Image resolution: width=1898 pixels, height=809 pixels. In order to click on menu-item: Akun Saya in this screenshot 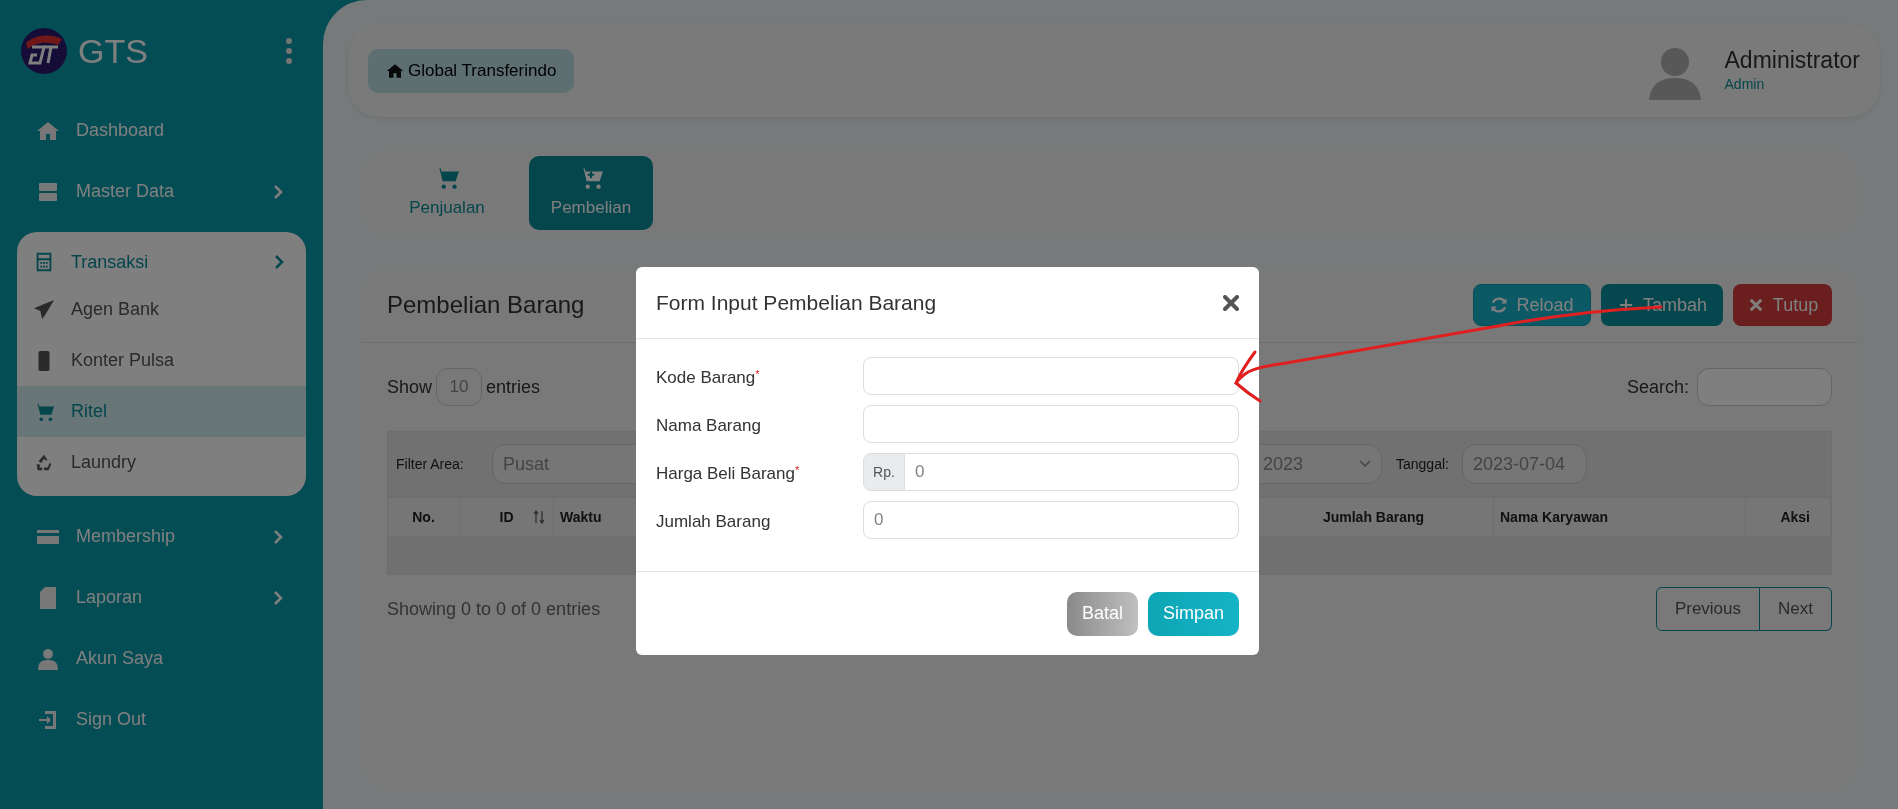, I will do `click(161, 658)`.